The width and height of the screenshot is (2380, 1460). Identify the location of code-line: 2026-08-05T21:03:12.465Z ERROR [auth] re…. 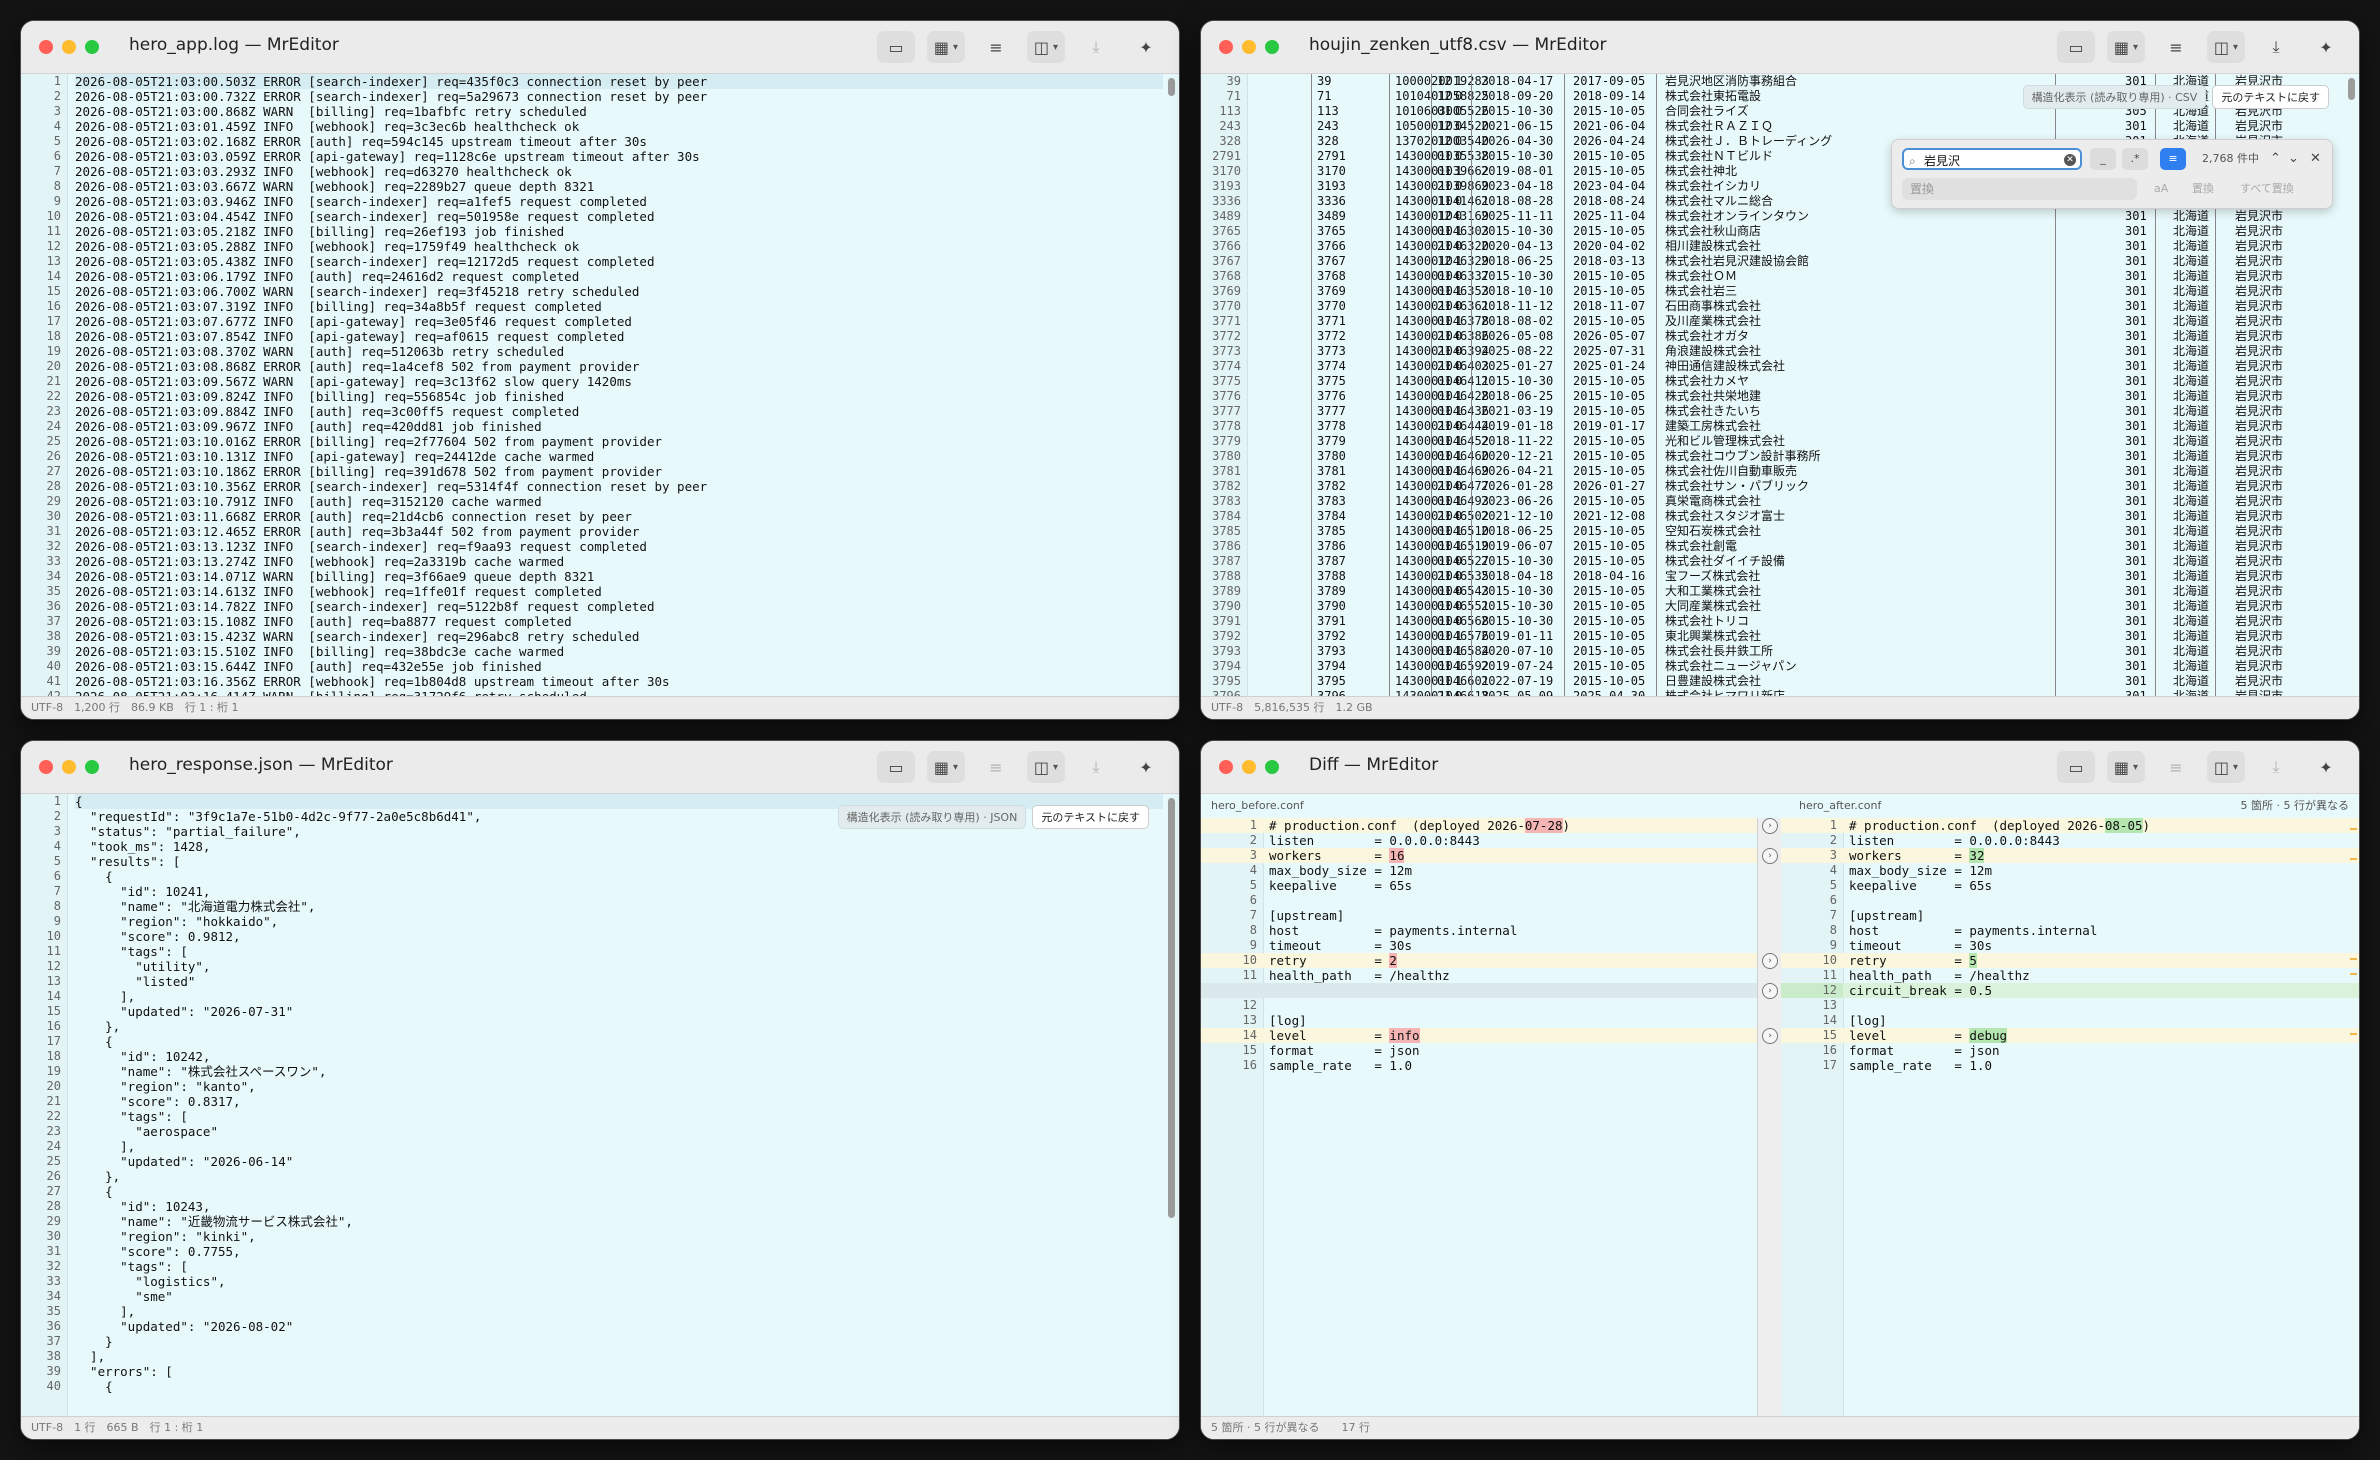
(619, 531).